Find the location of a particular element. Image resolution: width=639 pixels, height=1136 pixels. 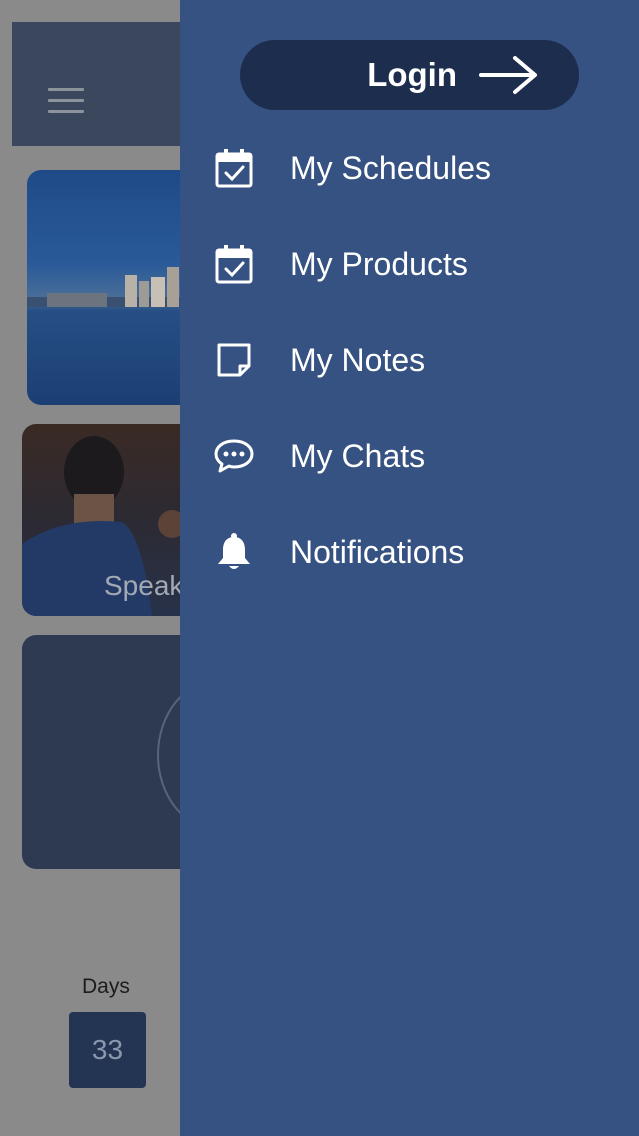

menu-item-label: My Notes is located at coordinates (358, 359).